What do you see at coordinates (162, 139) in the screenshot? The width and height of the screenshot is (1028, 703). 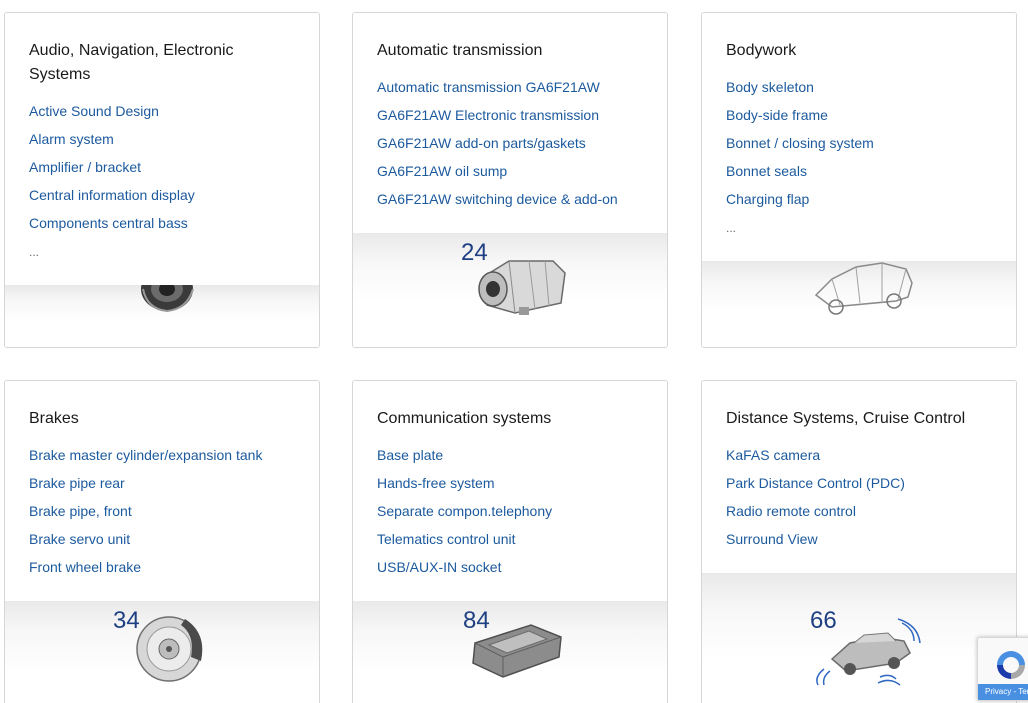 I see `subcategory-link: Alarm system` at bounding box center [162, 139].